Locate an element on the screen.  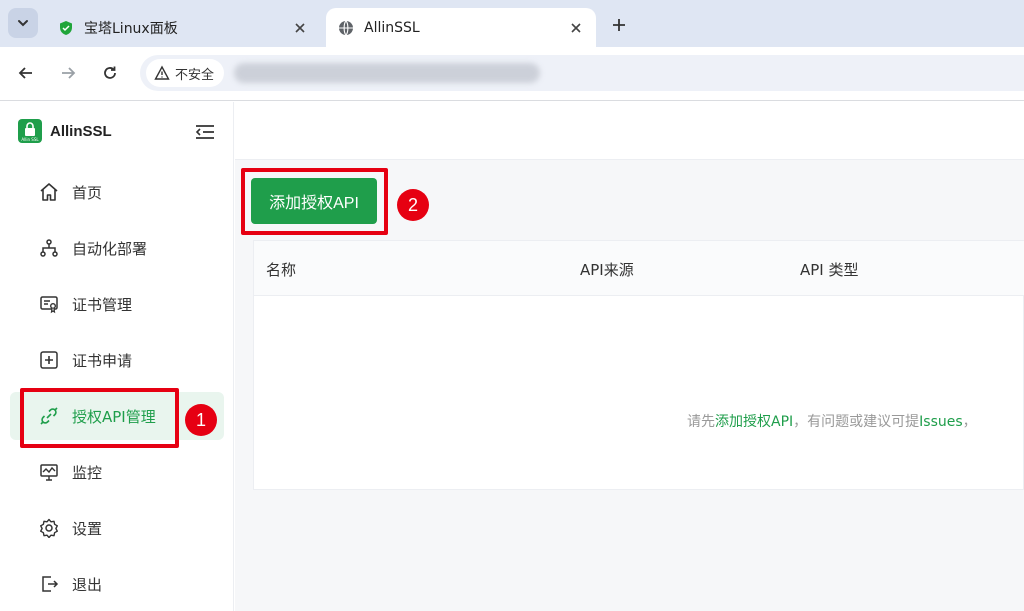
certificate-icon is located at coordinates (49, 304).